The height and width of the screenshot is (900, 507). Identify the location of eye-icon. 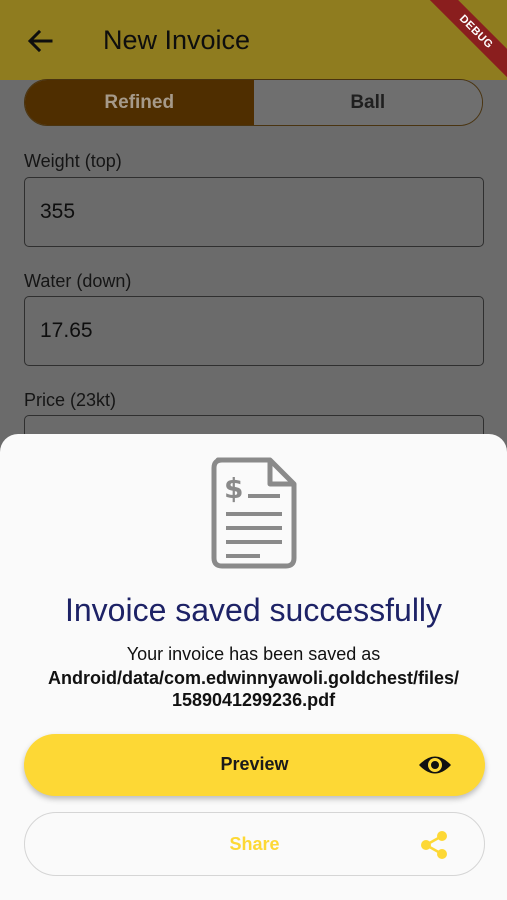
(435, 765).